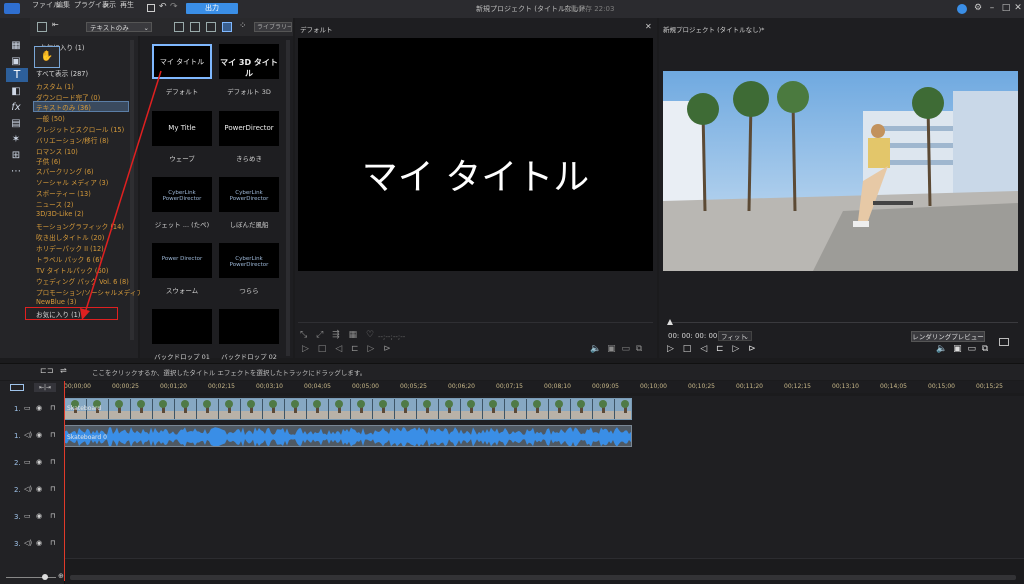  What do you see at coordinates (70, 237) in the screenshot?
I see `category-item: 吹き出しタイトル (20)` at bounding box center [70, 237].